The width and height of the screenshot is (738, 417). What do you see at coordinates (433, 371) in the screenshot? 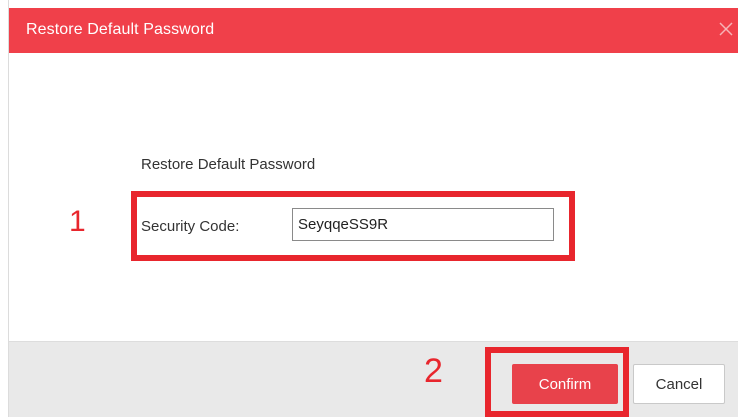
I see `step-2-annotation: 2` at bounding box center [433, 371].